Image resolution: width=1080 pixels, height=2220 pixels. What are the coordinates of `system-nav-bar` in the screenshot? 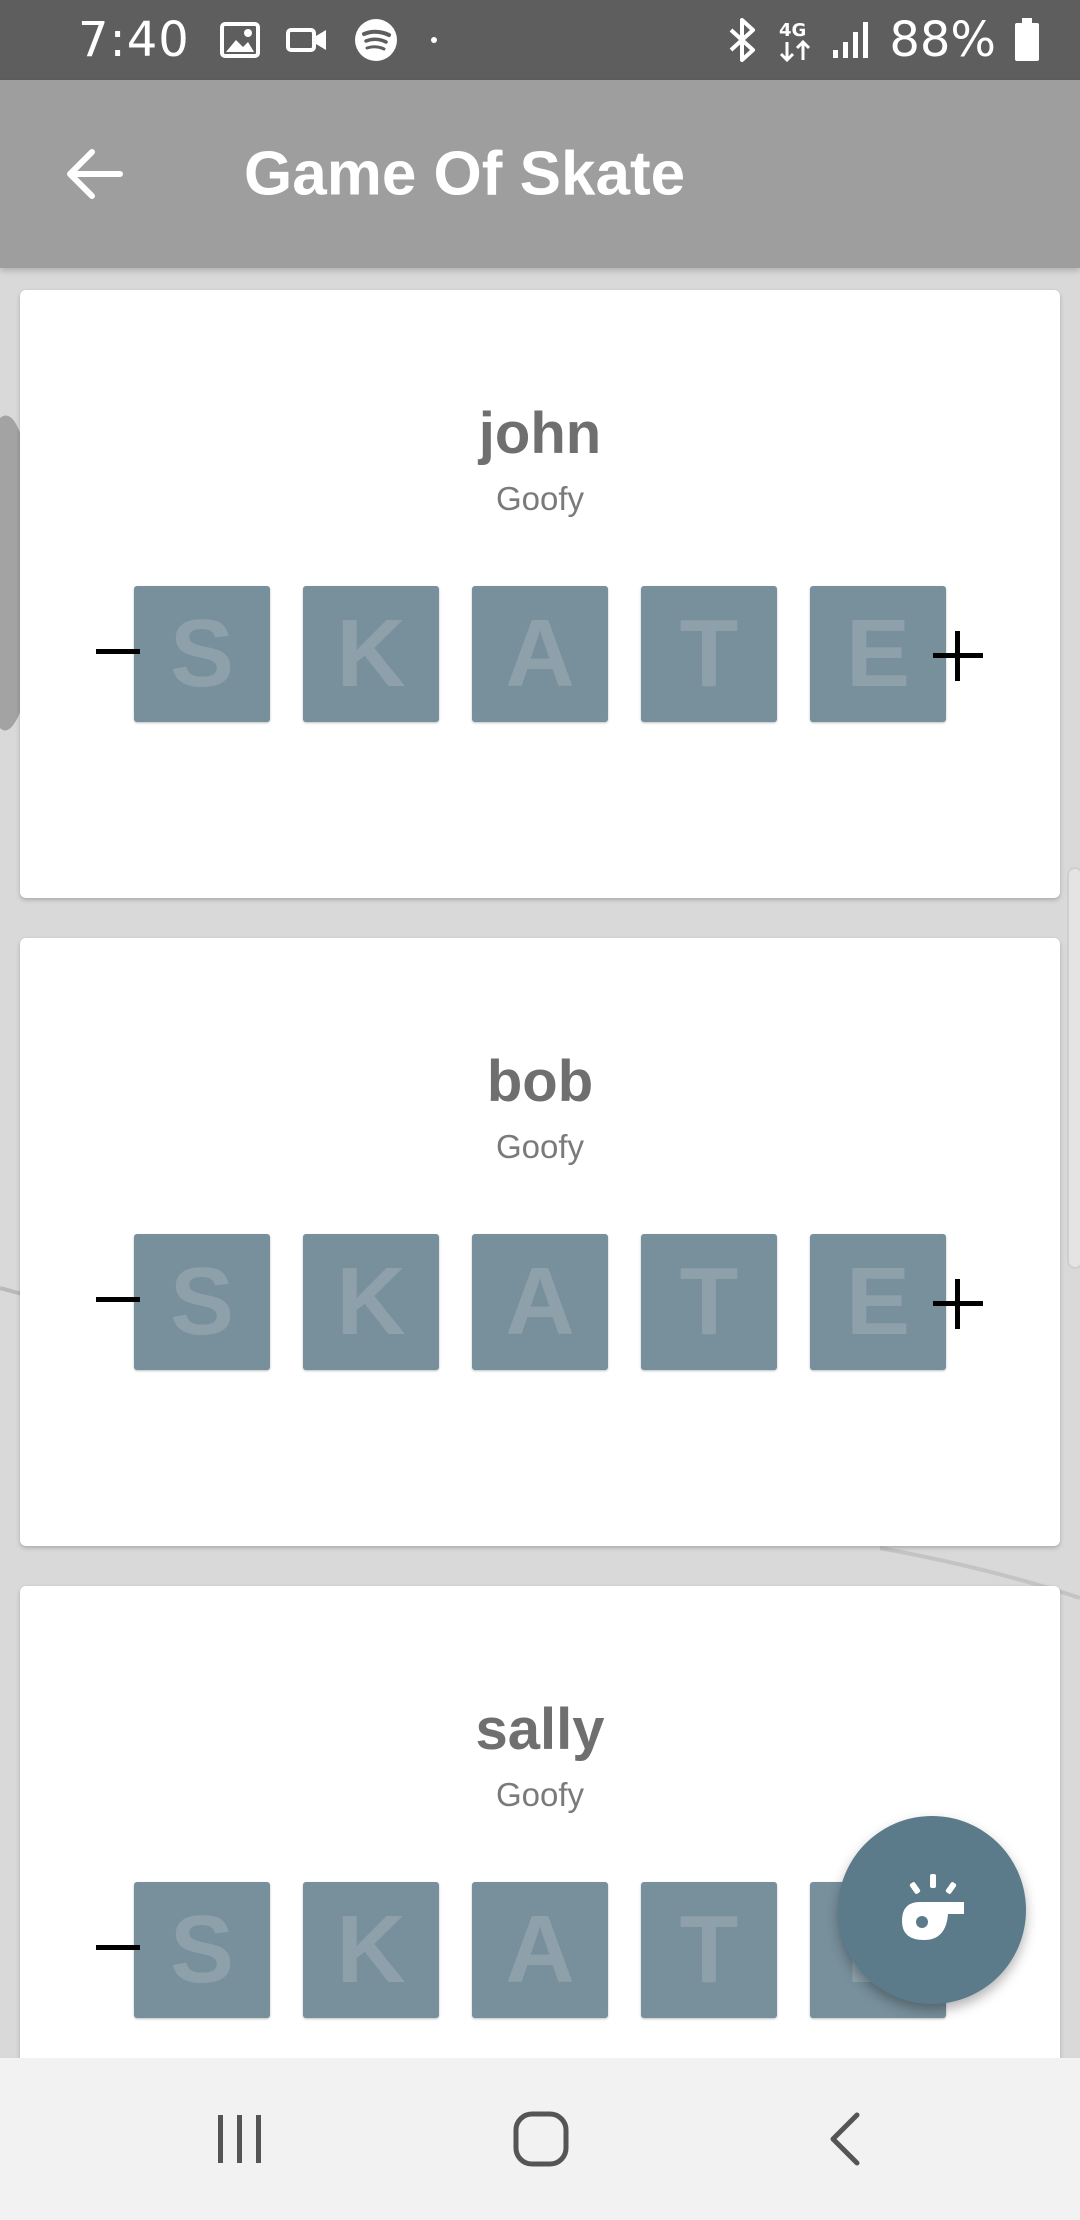 It's located at (540, 2139).